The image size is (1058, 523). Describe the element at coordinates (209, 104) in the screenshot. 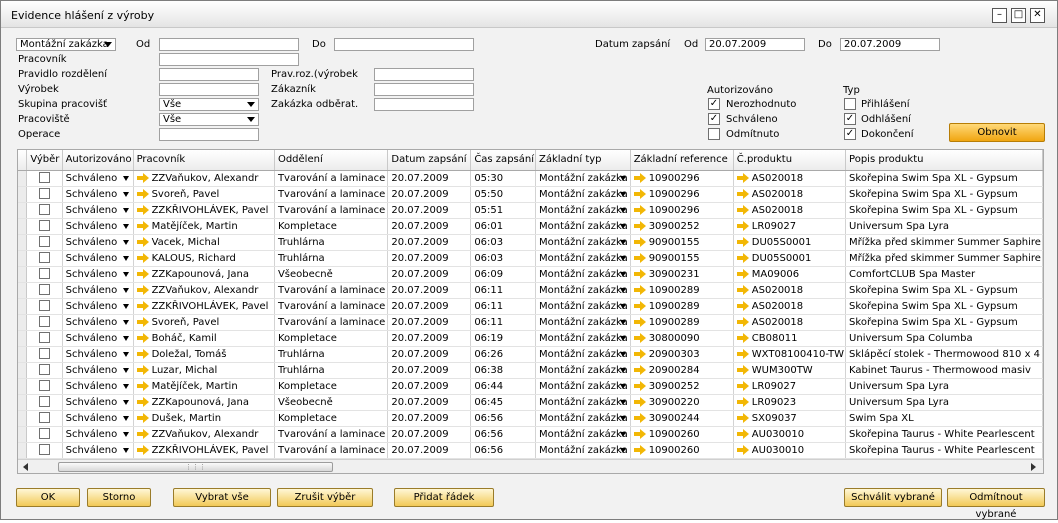

I see `skupina-select: Vše` at that location.